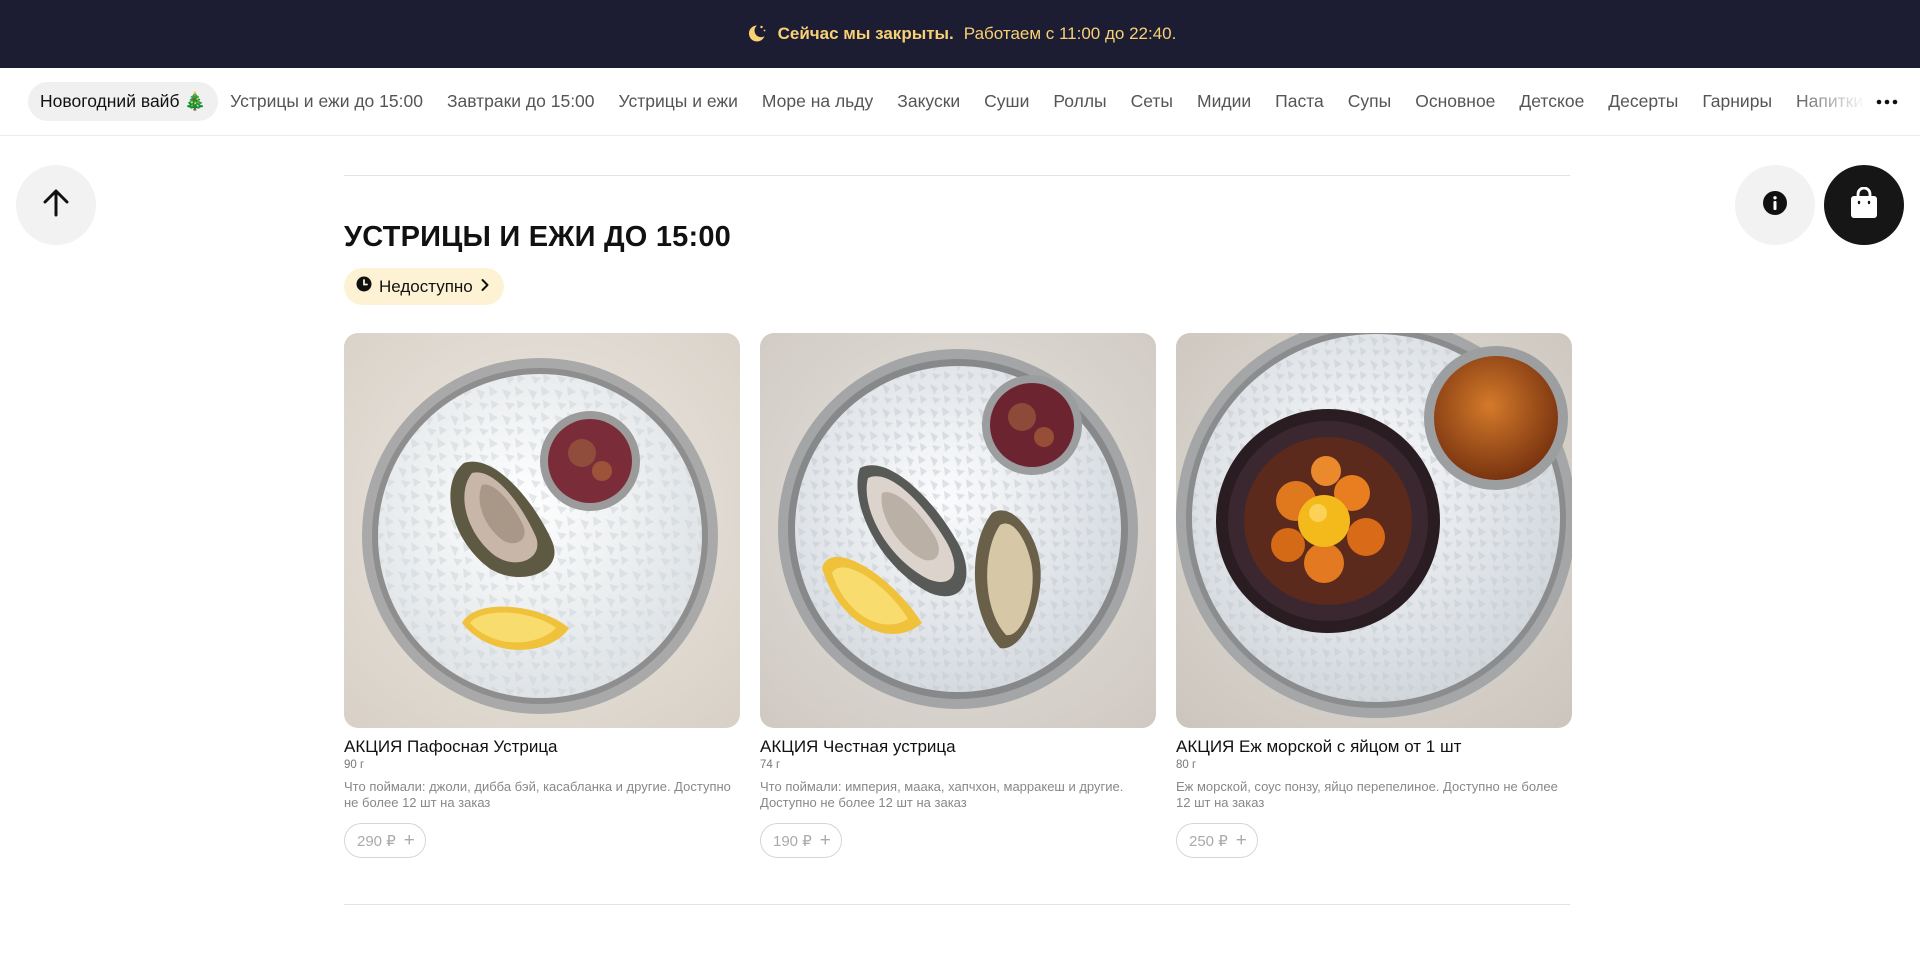 The width and height of the screenshot is (1920, 953). Describe the element at coordinates (1208, 841) in the screenshot. I see `price-label: 250 ₽` at that location.